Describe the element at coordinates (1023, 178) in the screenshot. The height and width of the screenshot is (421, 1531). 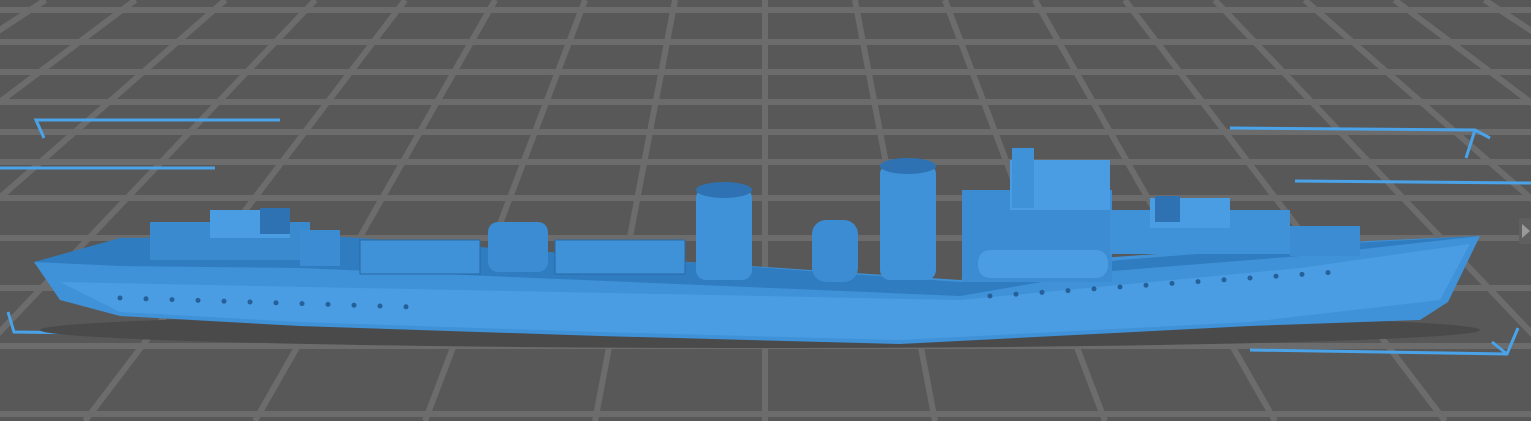
I see `mast` at that location.